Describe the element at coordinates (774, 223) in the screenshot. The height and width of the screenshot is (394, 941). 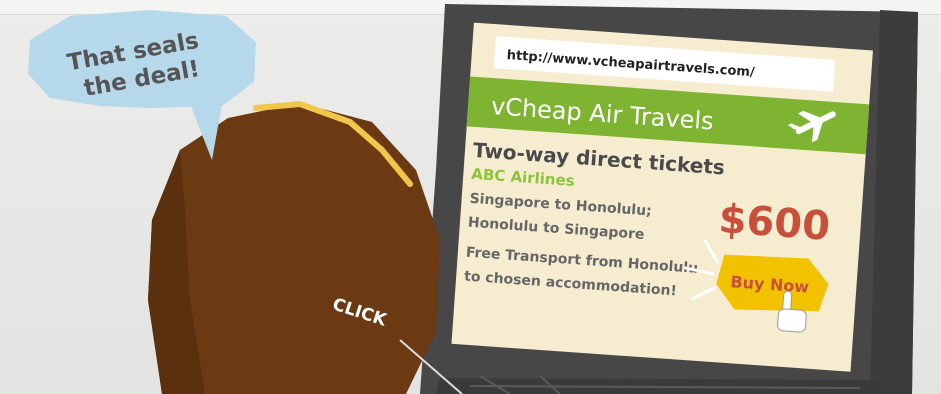
I see `price-tag: $600` at that location.